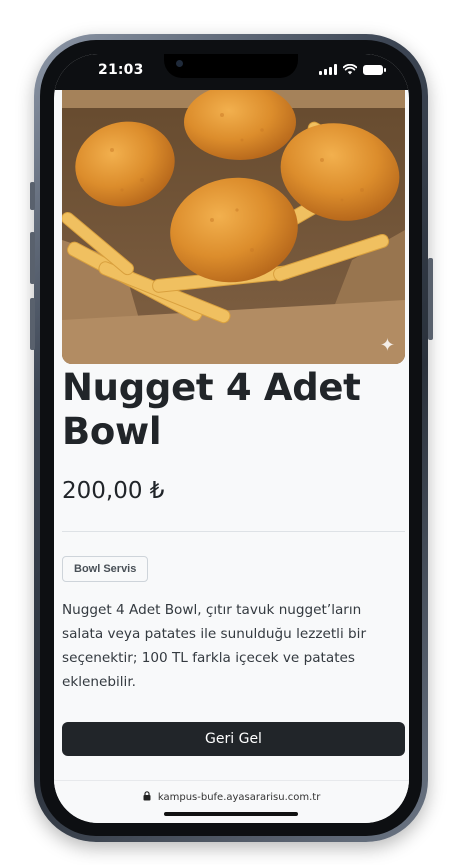 The image size is (464, 865). What do you see at coordinates (32, 258) in the screenshot?
I see `volume-up-button` at bounding box center [32, 258].